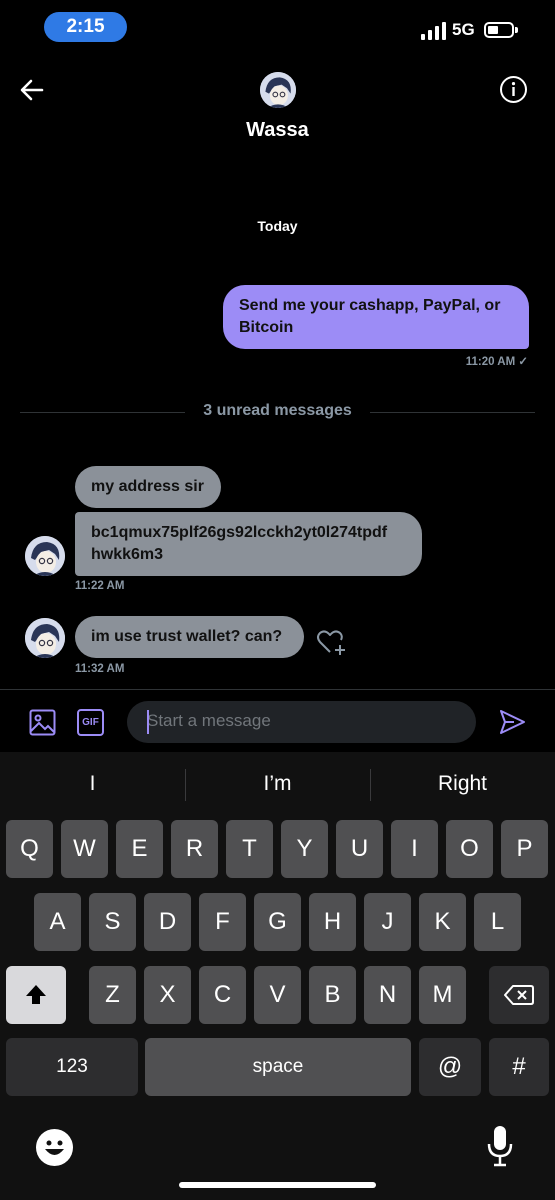 This screenshot has height=1200, width=555. I want to click on send-icon, so click(512, 722).